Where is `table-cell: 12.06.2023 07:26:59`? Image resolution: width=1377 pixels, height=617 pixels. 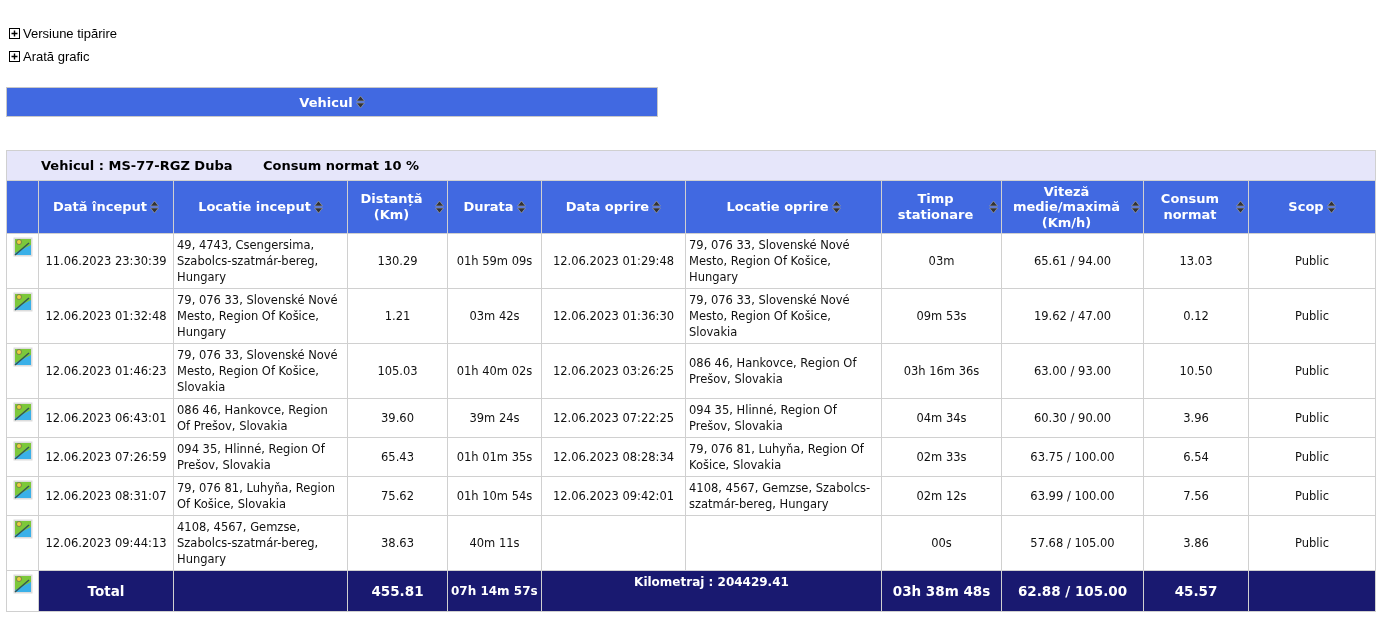 table-cell: 12.06.2023 07:26:59 is located at coordinates (106, 457).